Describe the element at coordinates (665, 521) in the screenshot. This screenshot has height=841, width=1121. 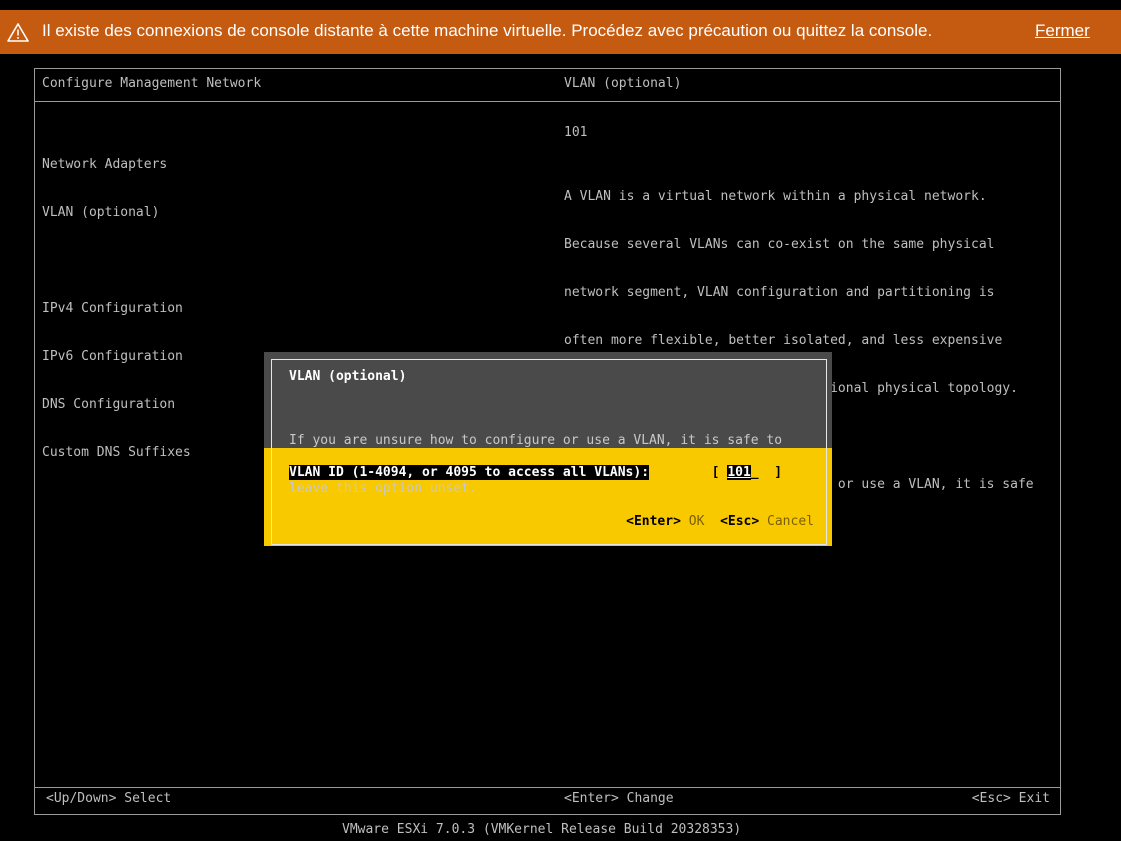
I see `ok-action: <Enter> OK` at that location.